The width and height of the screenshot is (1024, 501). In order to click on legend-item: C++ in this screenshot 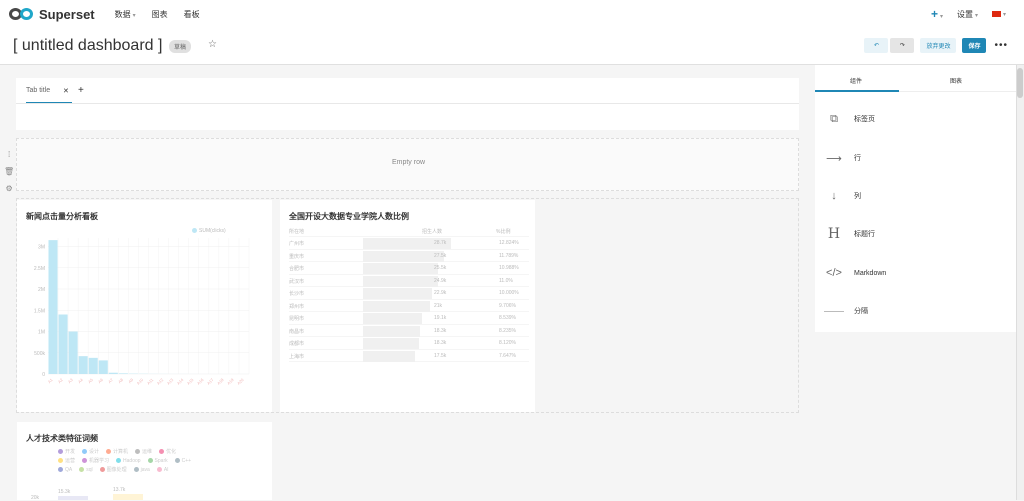, I will do `click(183, 461)`.